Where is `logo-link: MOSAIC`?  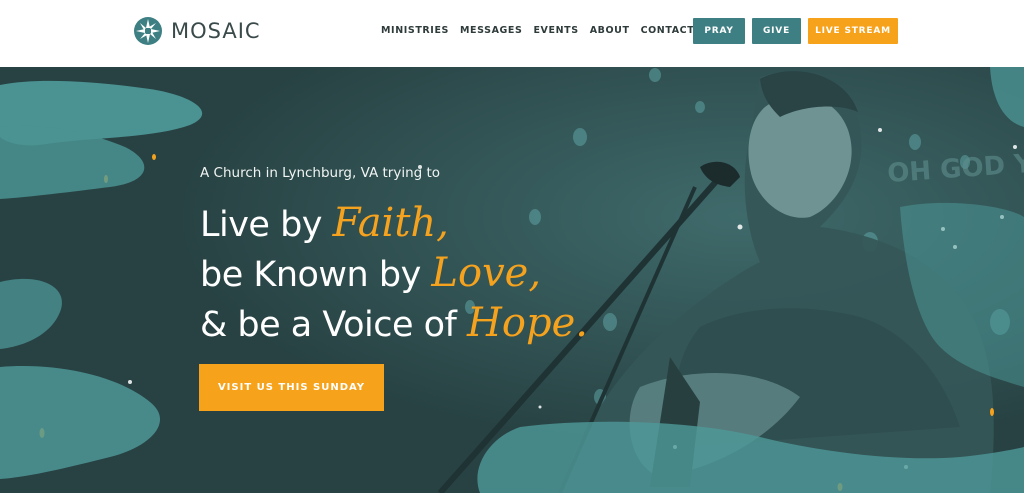 logo-link: MOSAIC is located at coordinates (197, 31).